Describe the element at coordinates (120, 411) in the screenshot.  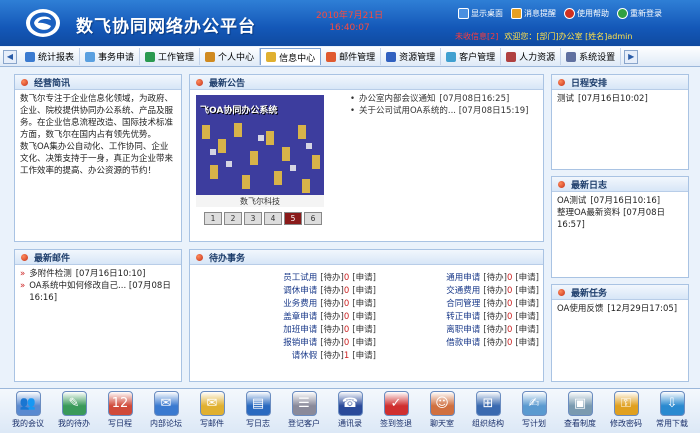
I see `quick-launch-calendar: 12 写日程` at that location.